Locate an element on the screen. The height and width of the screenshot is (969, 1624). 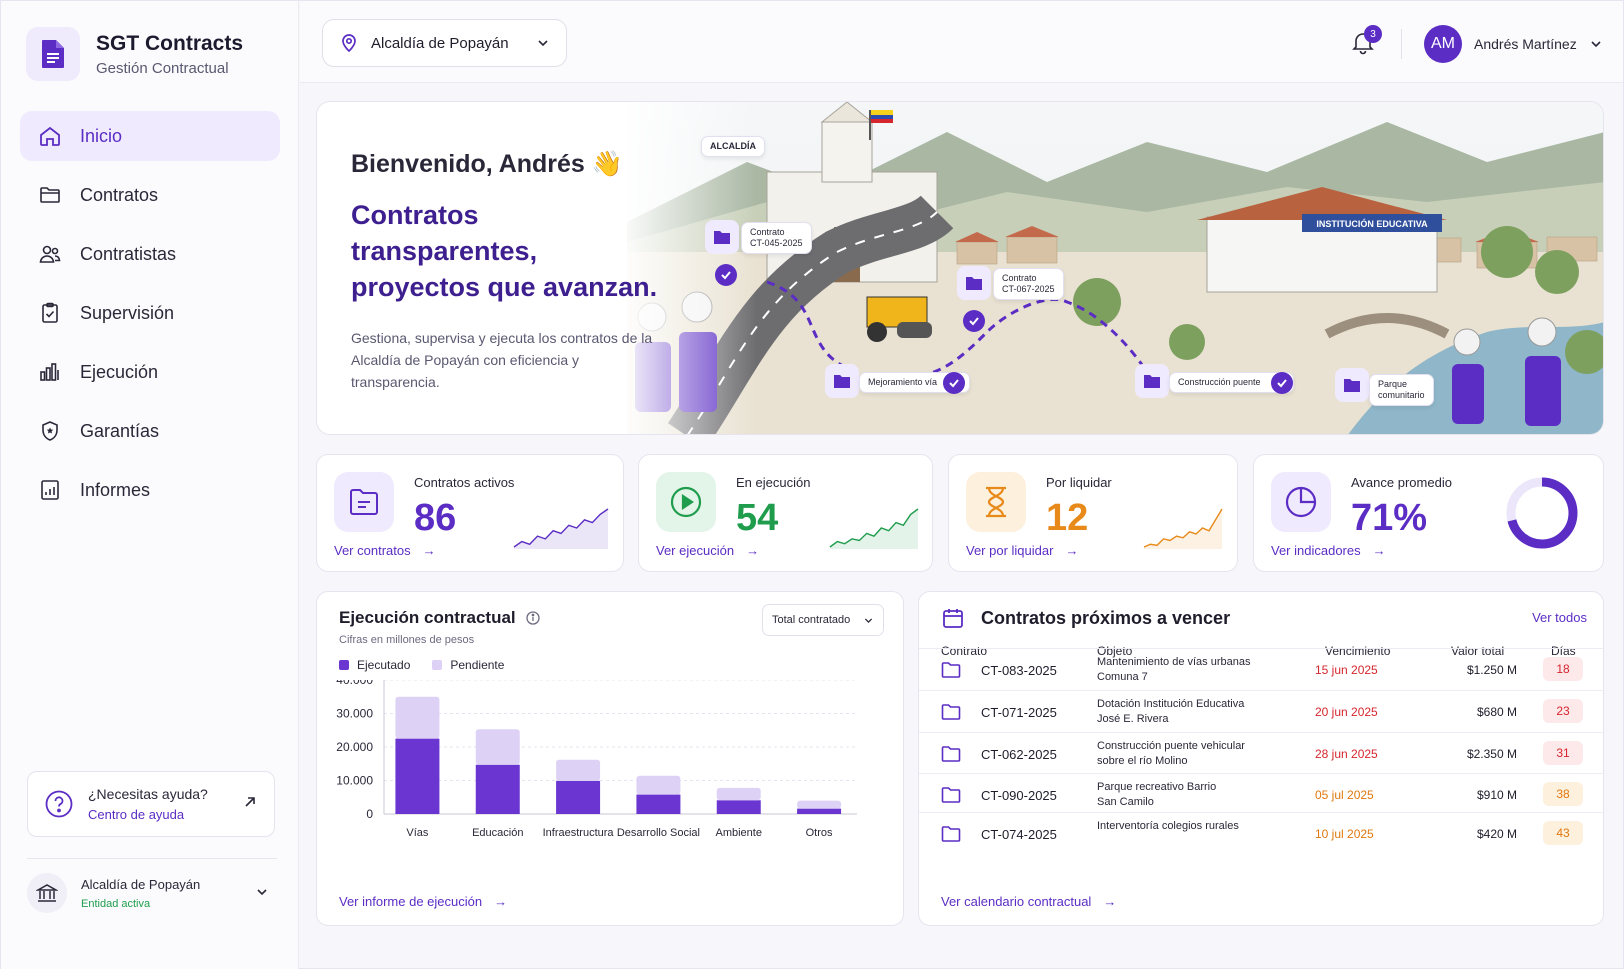
stat-card-average-progress: Avance promedio 71% Ver indicadores → is located at coordinates (1428, 513).